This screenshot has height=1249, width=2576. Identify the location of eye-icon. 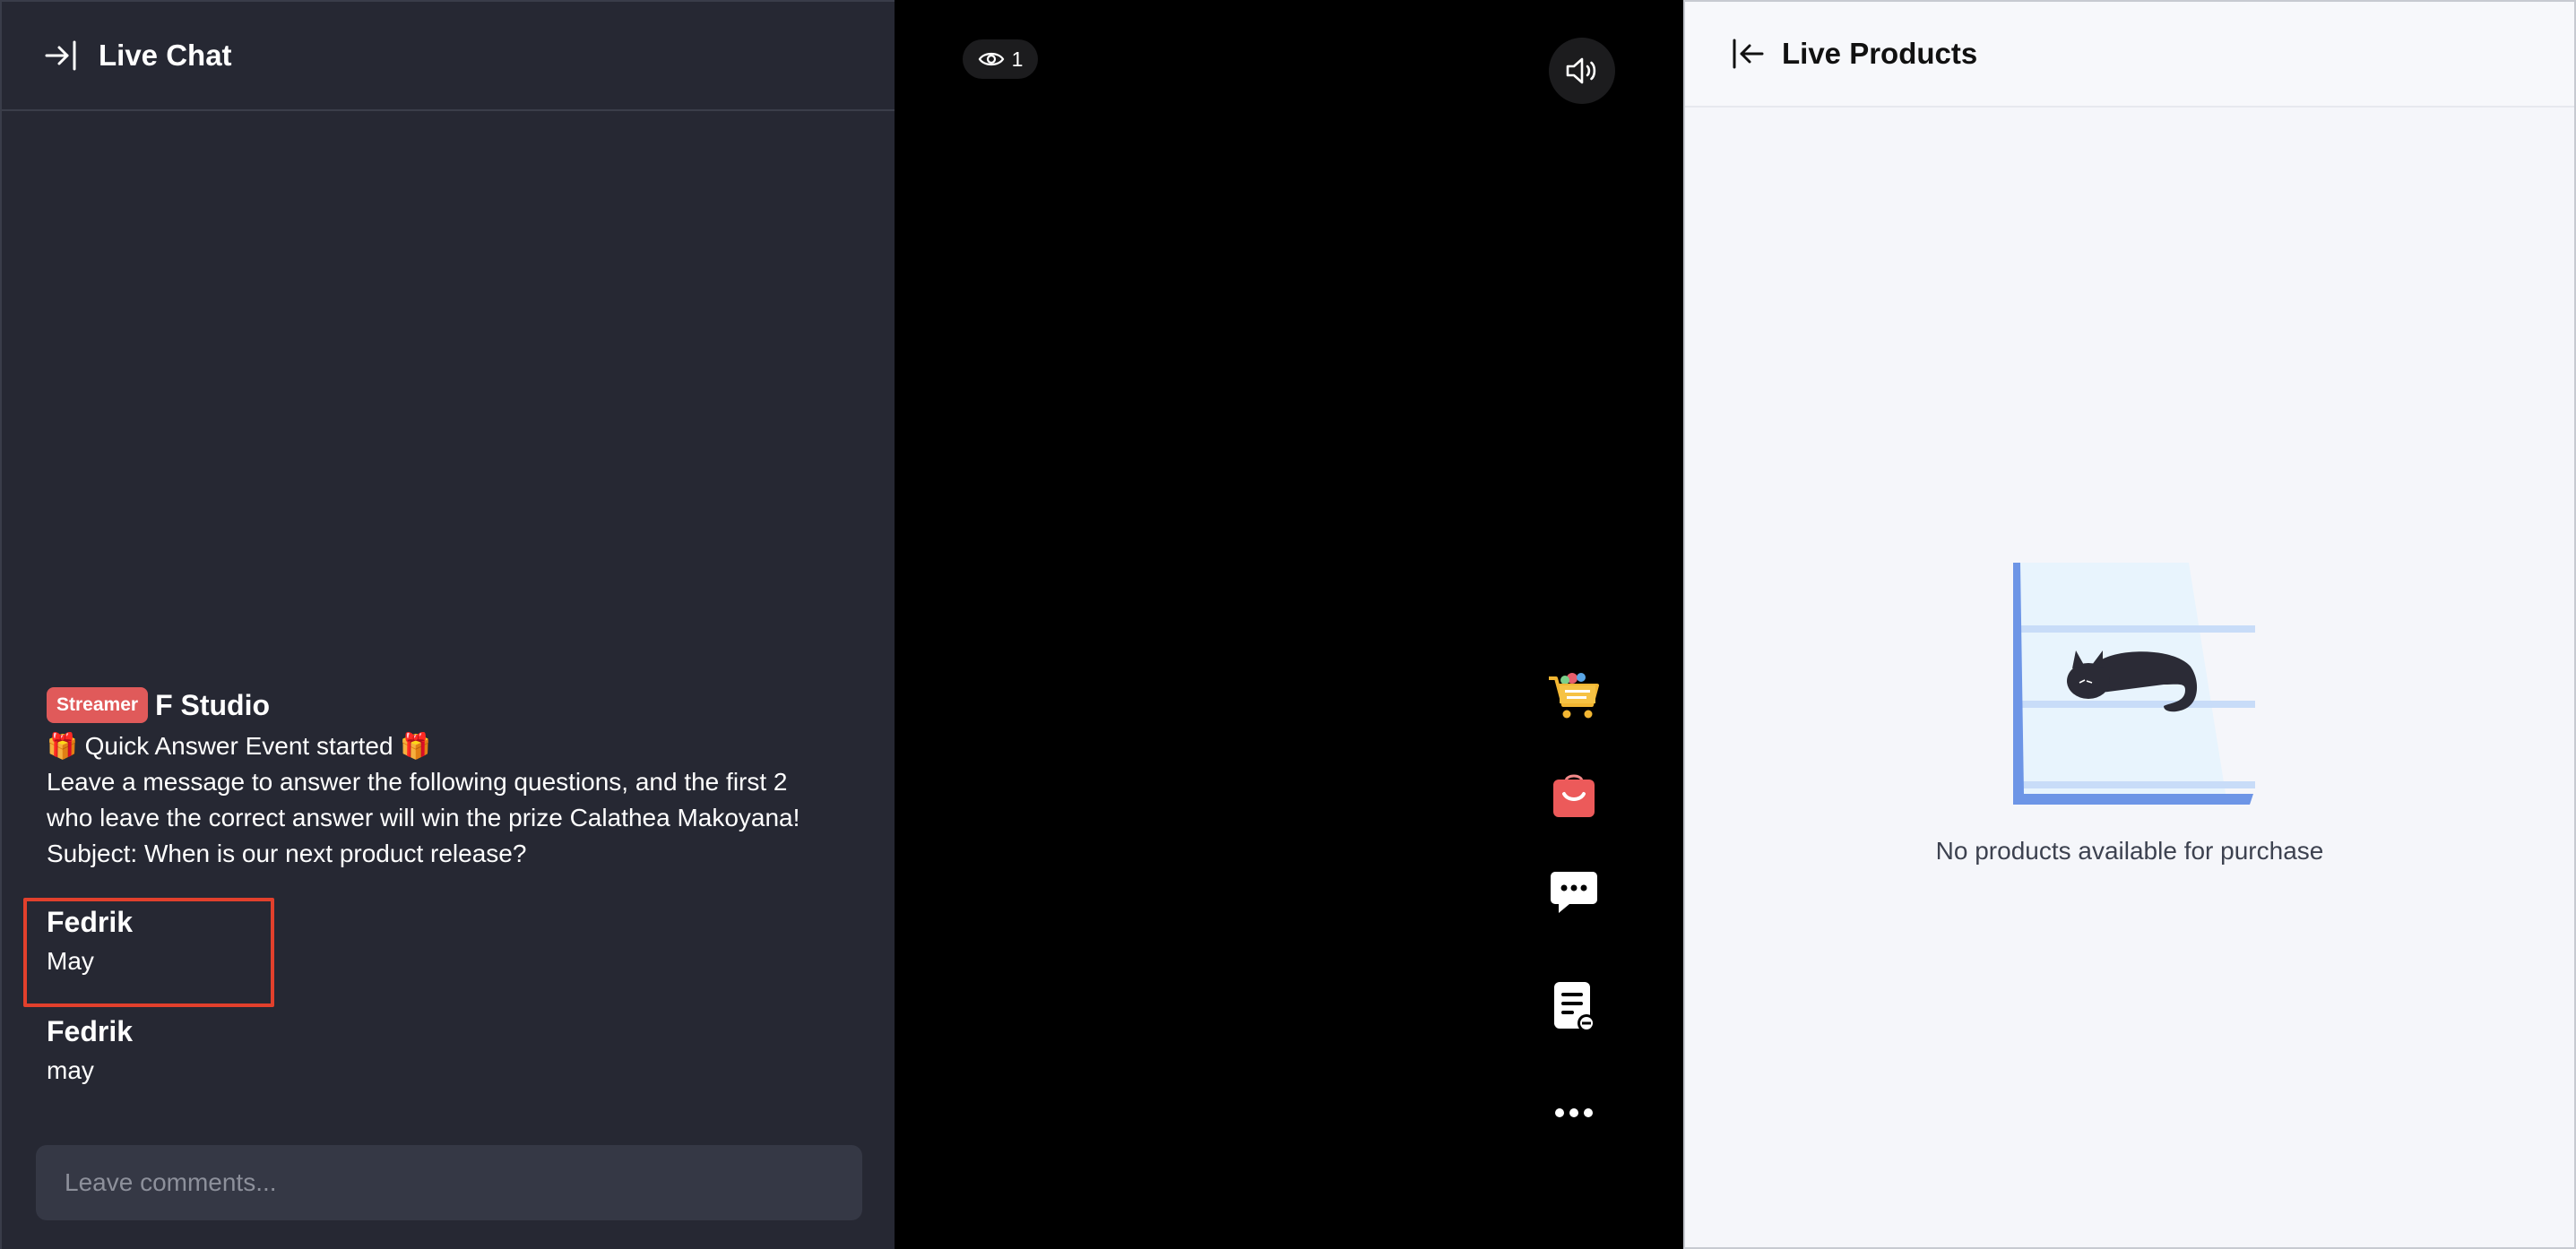
(991, 59).